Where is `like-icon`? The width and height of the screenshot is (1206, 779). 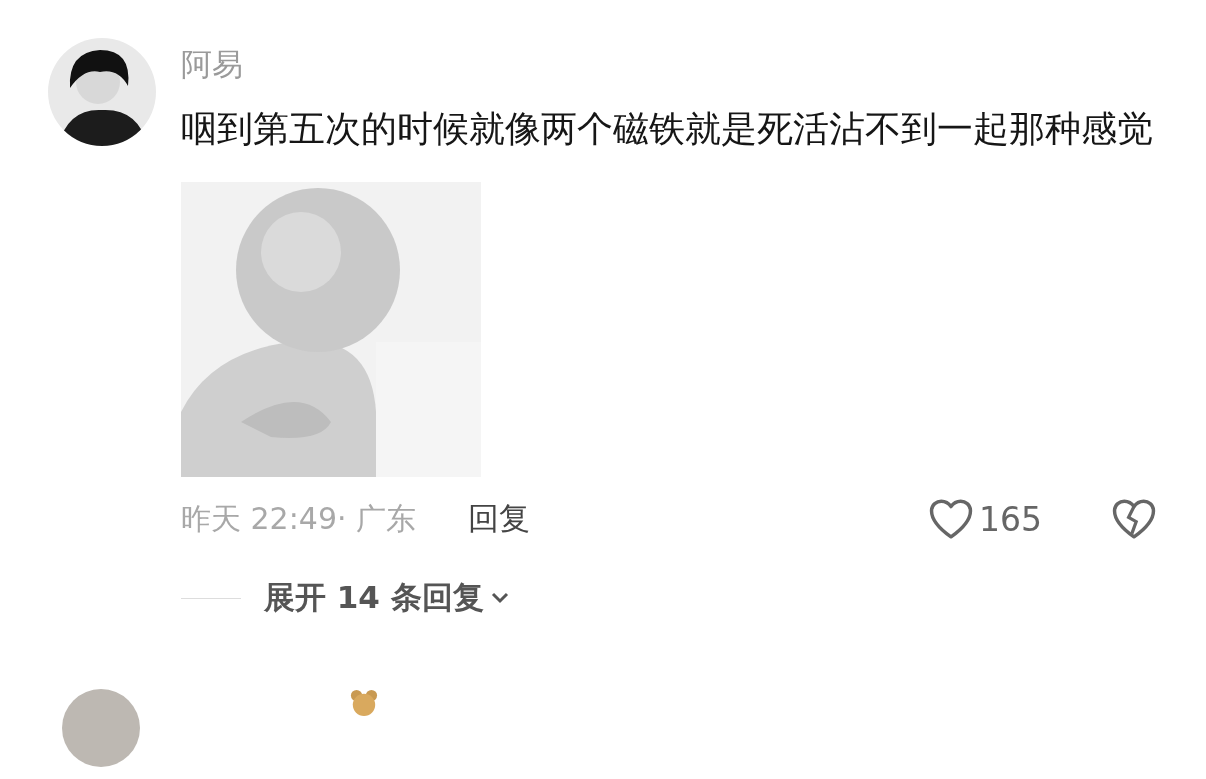 like-icon is located at coordinates (951, 519).